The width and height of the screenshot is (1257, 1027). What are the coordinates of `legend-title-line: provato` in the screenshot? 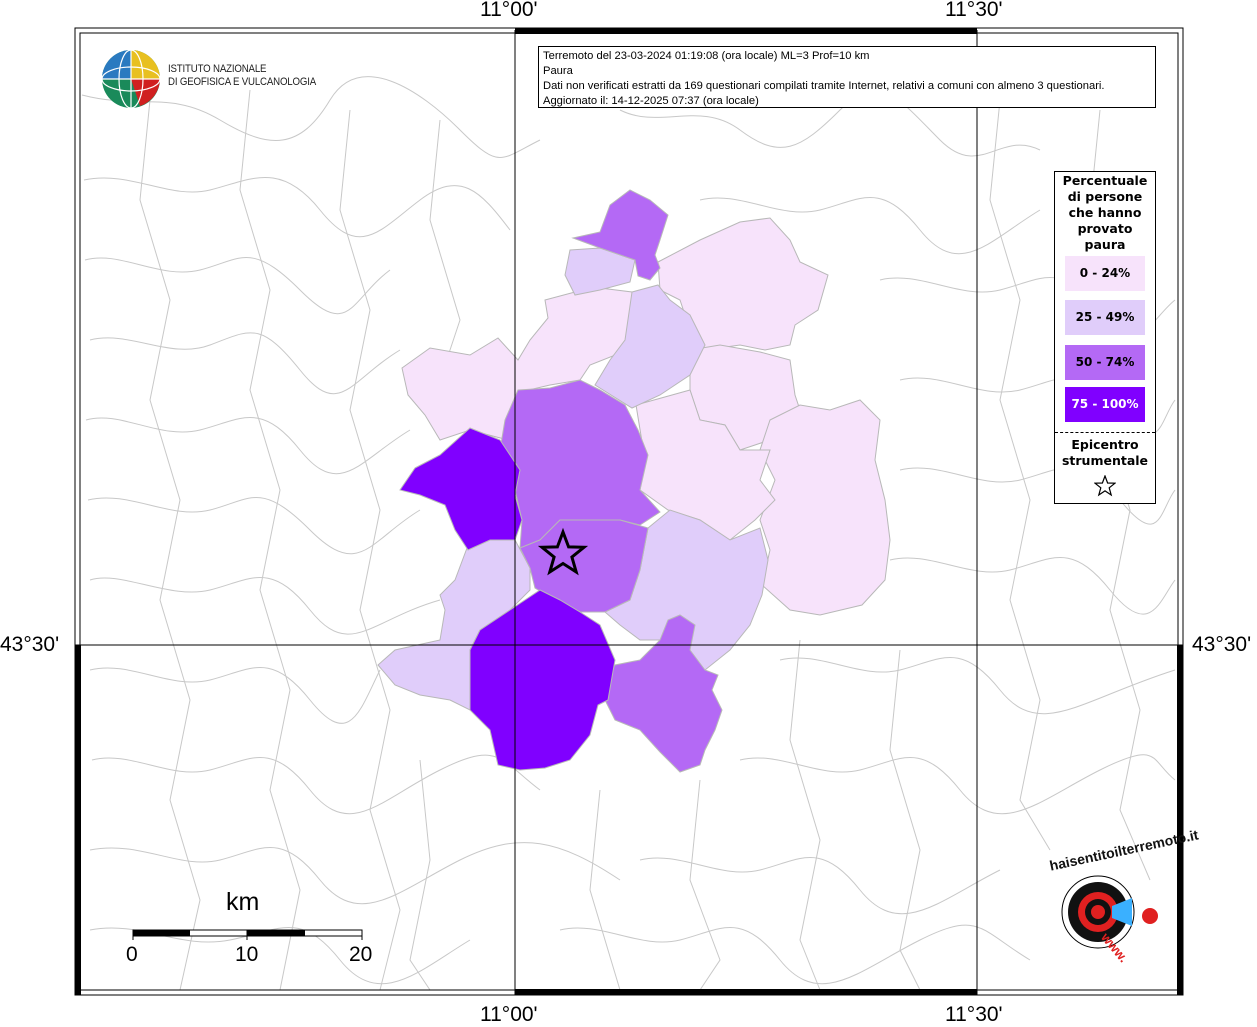 It's located at (1105, 228).